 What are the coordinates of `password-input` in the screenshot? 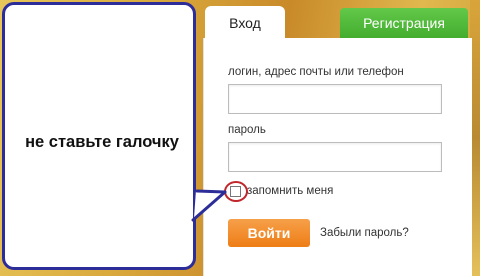 It's located at (335, 157).